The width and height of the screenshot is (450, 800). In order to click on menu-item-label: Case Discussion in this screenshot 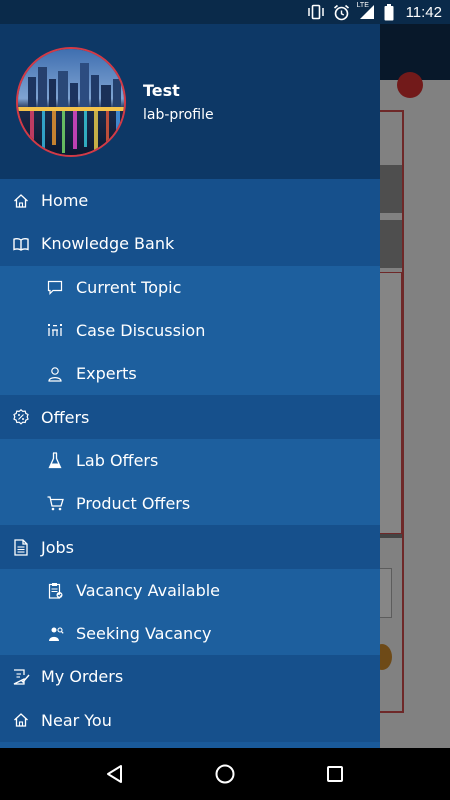, I will do `click(141, 331)`.